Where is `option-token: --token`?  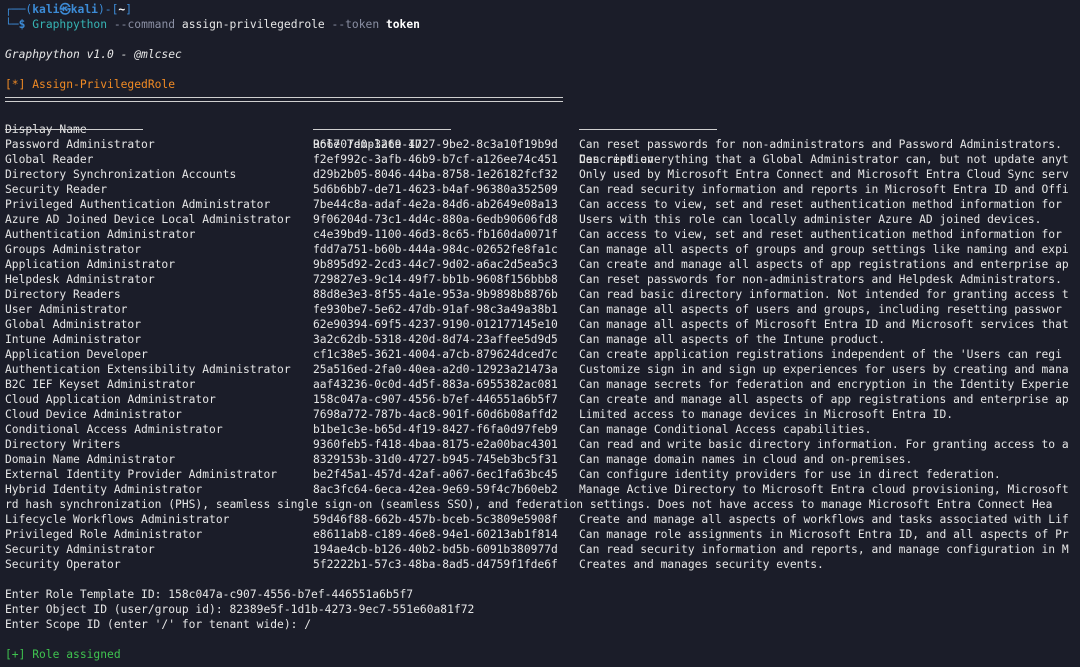
option-token: --token is located at coordinates (355, 24).